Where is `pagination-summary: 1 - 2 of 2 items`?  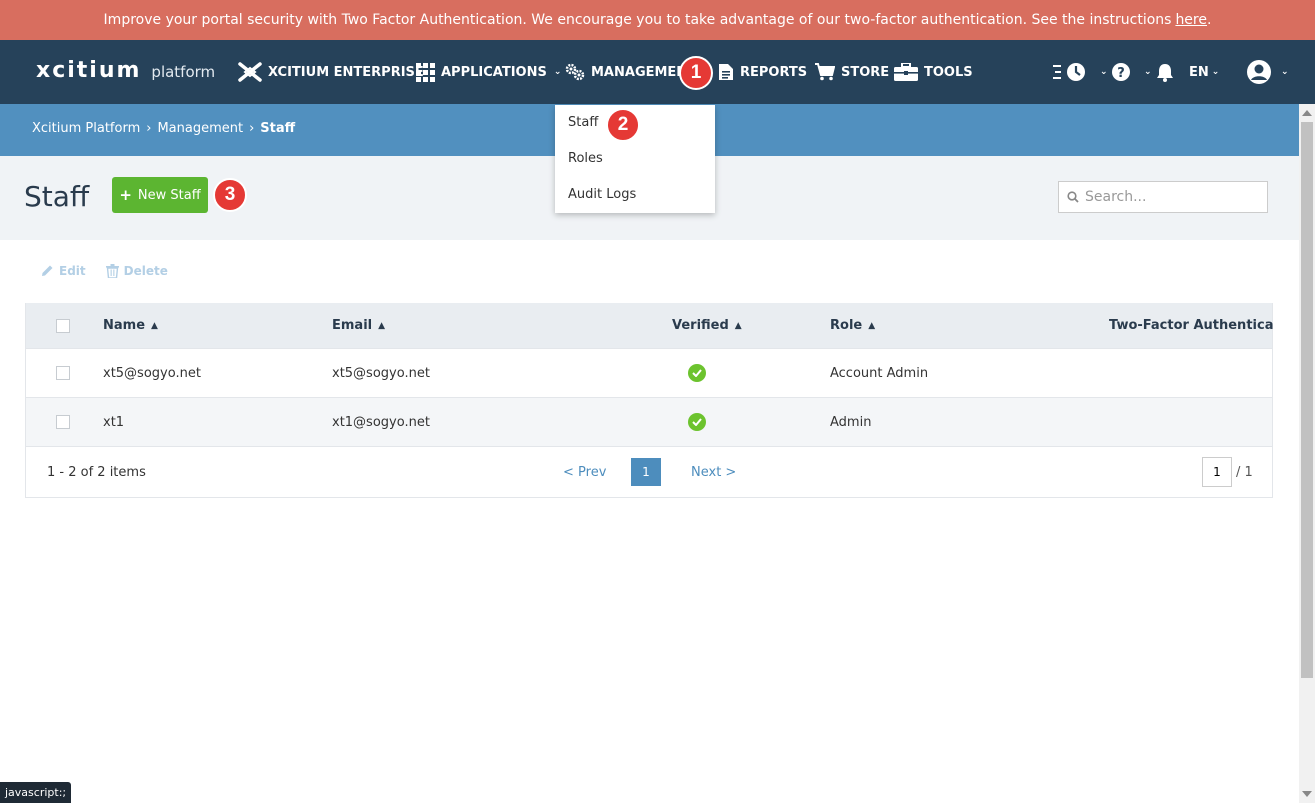
pagination-summary: 1 - 2 of 2 items is located at coordinates (96, 472).